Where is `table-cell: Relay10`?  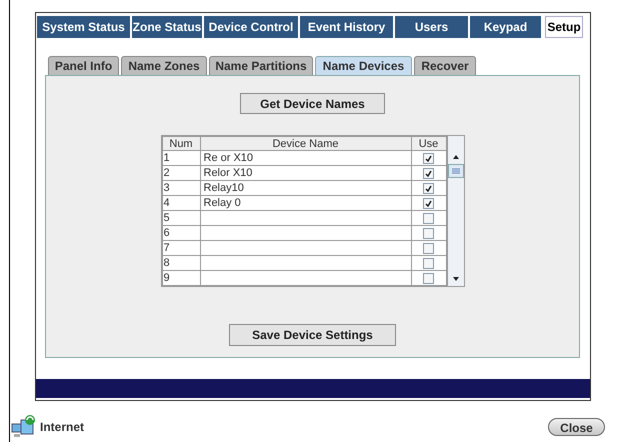
table-cell: Relay10 is located at coordinates (224, 188).